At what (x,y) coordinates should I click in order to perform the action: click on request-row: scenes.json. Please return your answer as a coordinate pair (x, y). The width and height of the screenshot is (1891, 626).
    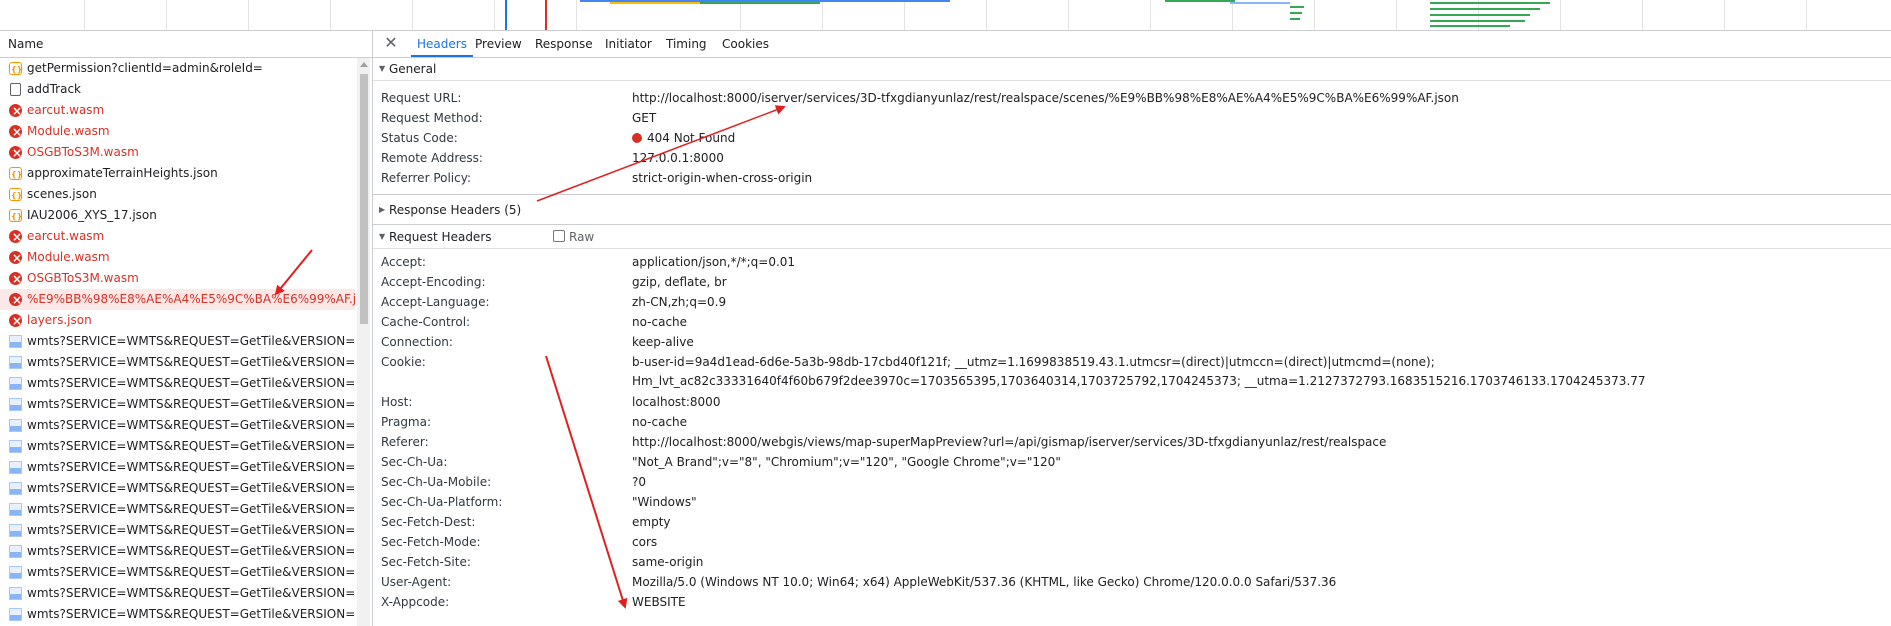
    Looking at the image, I should click on (177, 194).